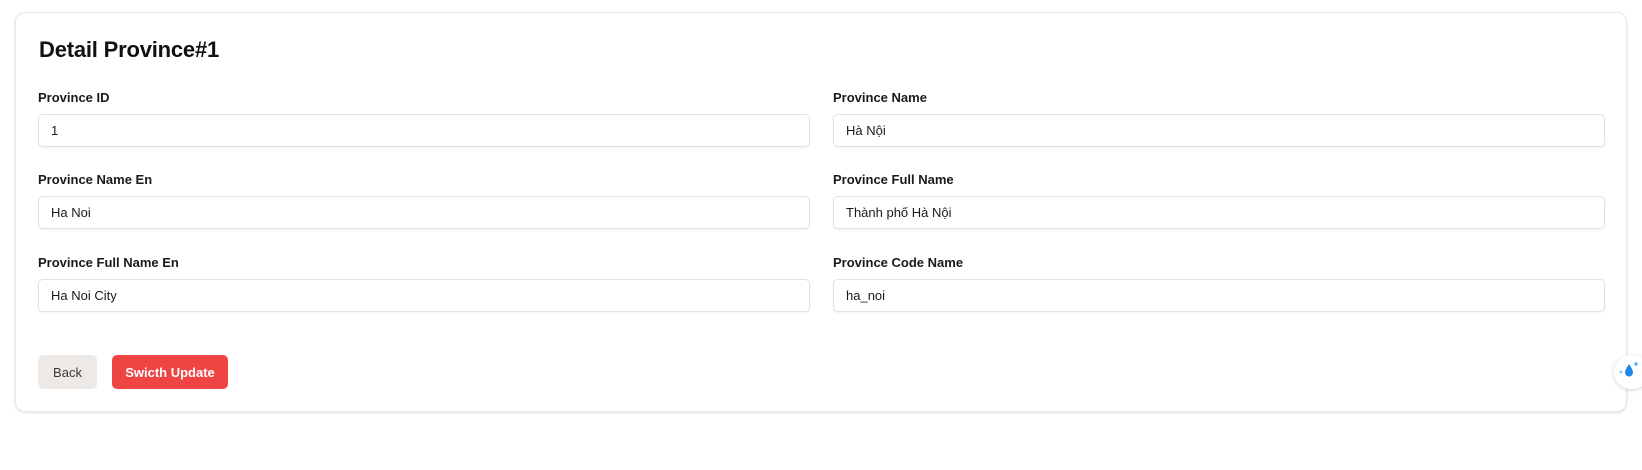 The image size is (1642, 470). I want to click on province-id-label: Province ID, so click(74, 97).